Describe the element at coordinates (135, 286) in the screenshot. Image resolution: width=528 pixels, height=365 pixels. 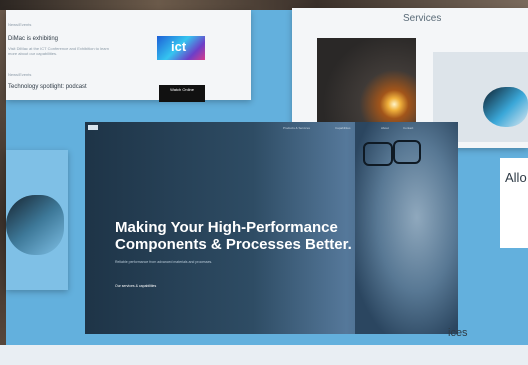
I see `hero-cta: Our services & capabilities` at that location.